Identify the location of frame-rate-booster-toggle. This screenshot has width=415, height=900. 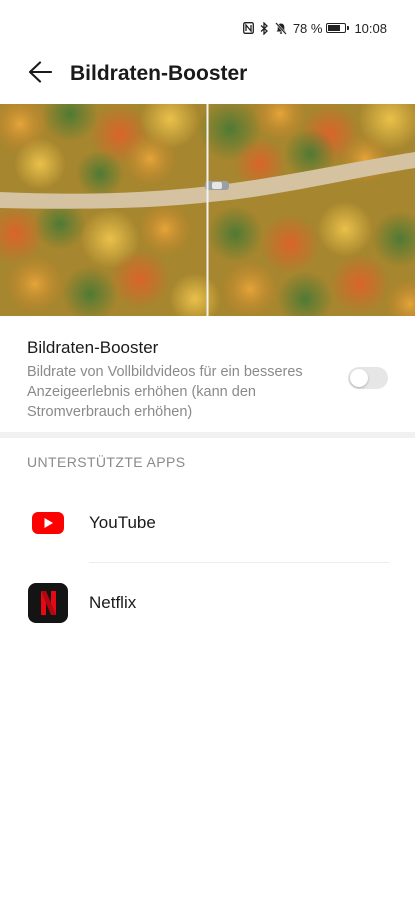
(368, 378).